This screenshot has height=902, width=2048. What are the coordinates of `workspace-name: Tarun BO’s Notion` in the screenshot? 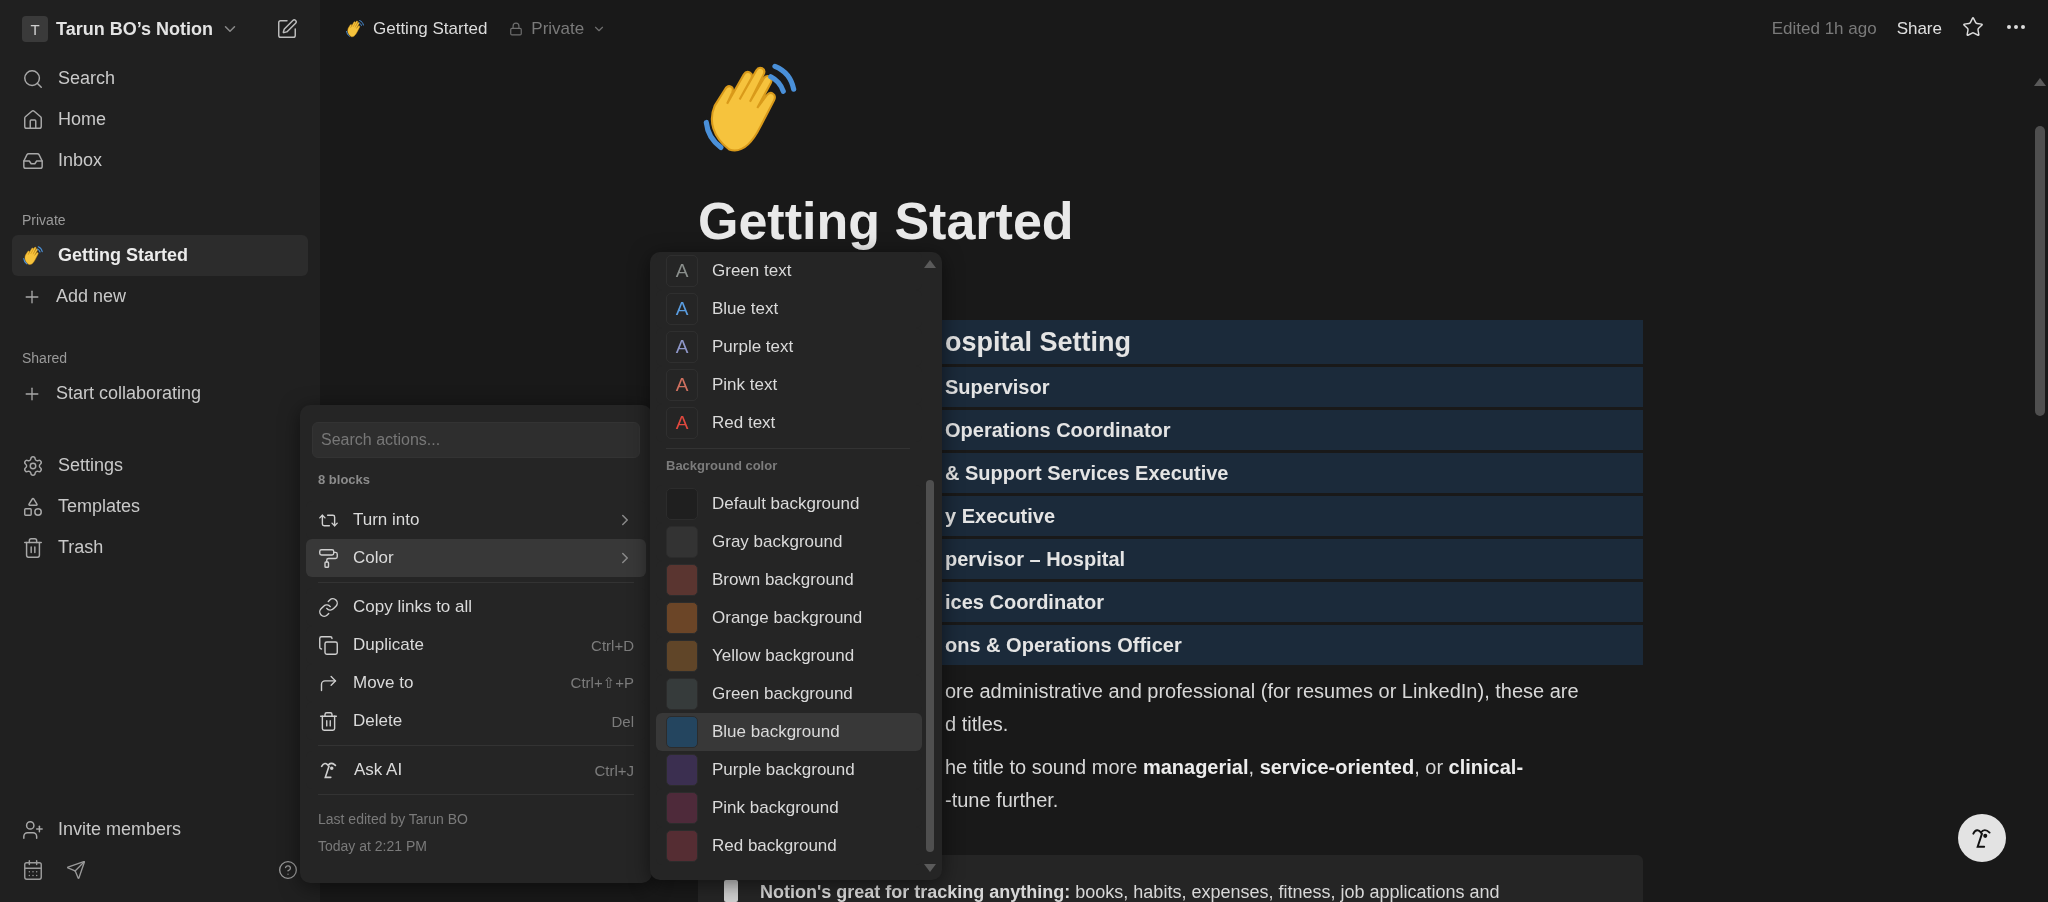 It's located at (134, 29).